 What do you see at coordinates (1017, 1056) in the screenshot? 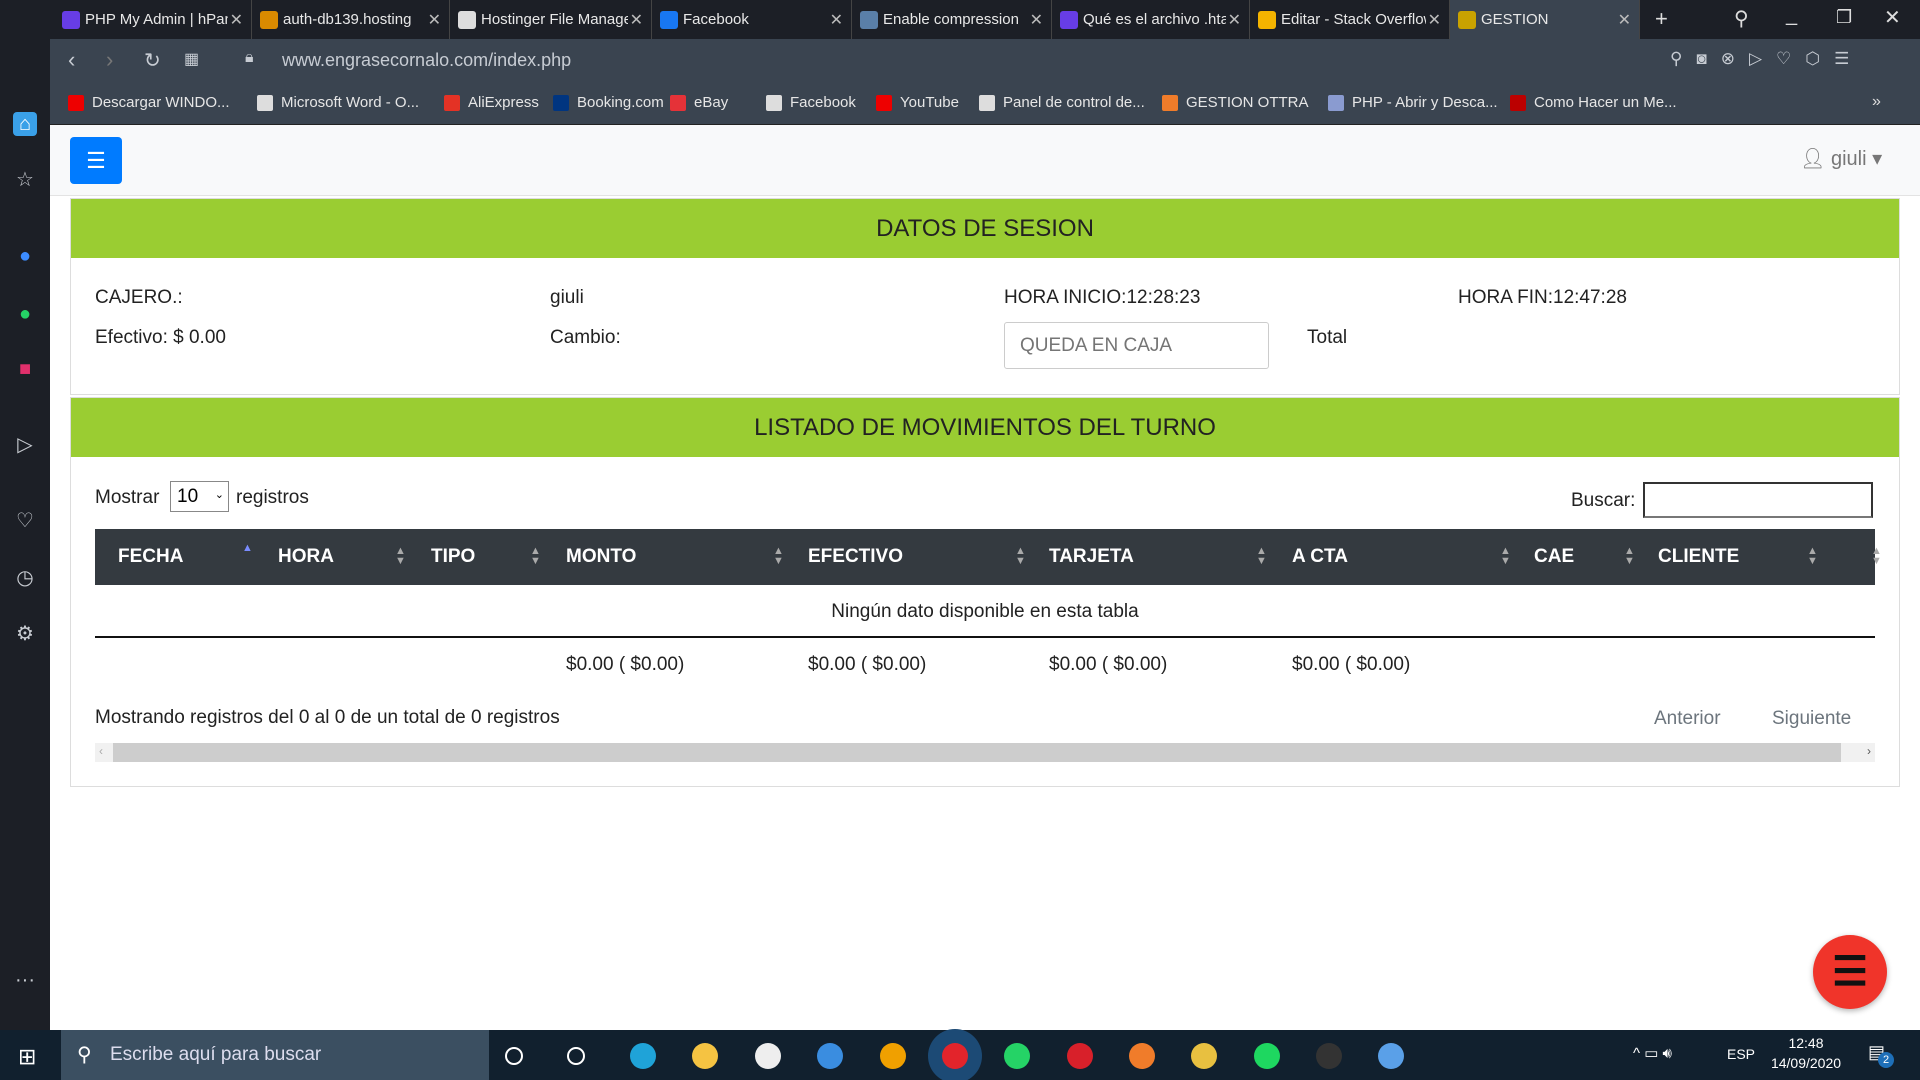
I see `whatsapp-icon` at bounding box center [1017, 1056].